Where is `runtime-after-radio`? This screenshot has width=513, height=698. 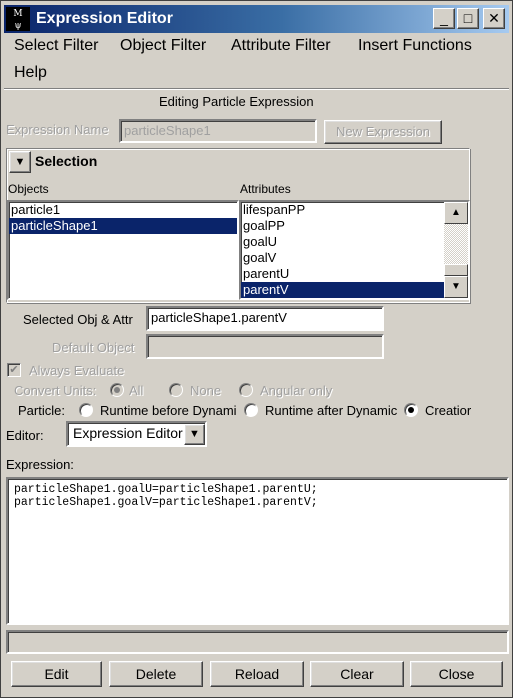 runtime-after-radio is located at coordinates (251, 410).